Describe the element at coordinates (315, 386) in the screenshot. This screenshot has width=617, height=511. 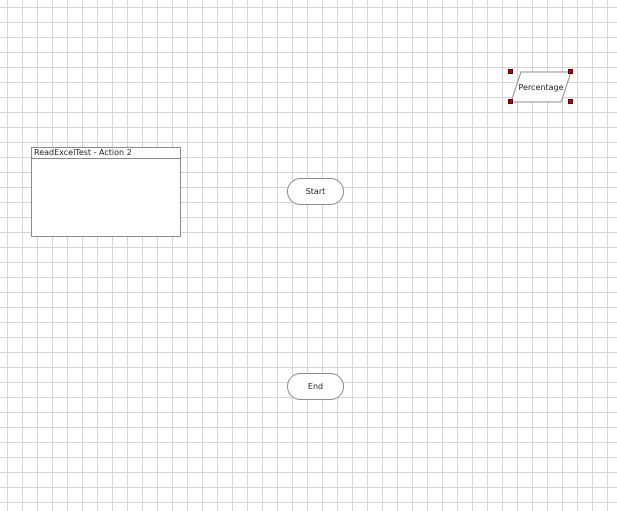
I see `end-terminal: End` at that location.